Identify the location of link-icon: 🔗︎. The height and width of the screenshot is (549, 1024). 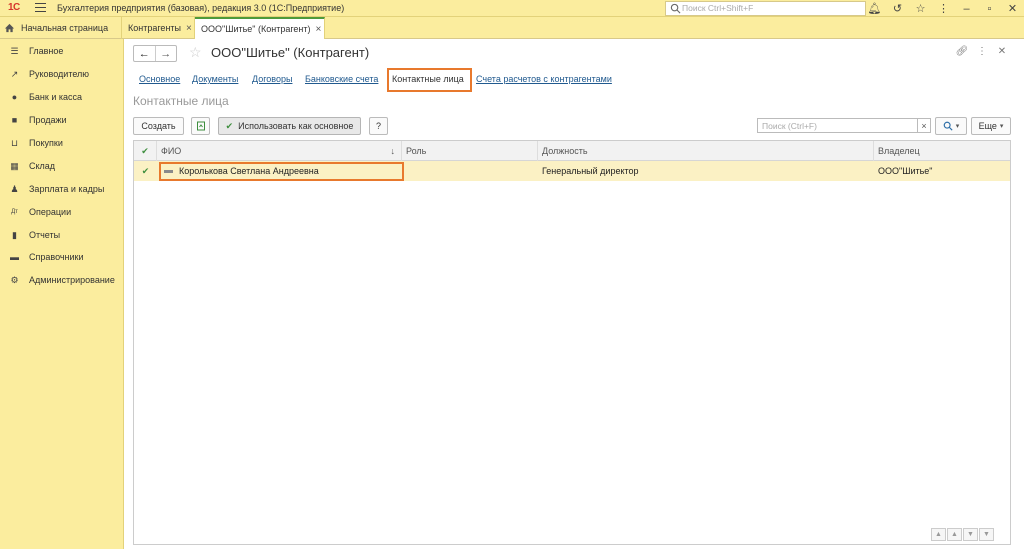
(962, 51).